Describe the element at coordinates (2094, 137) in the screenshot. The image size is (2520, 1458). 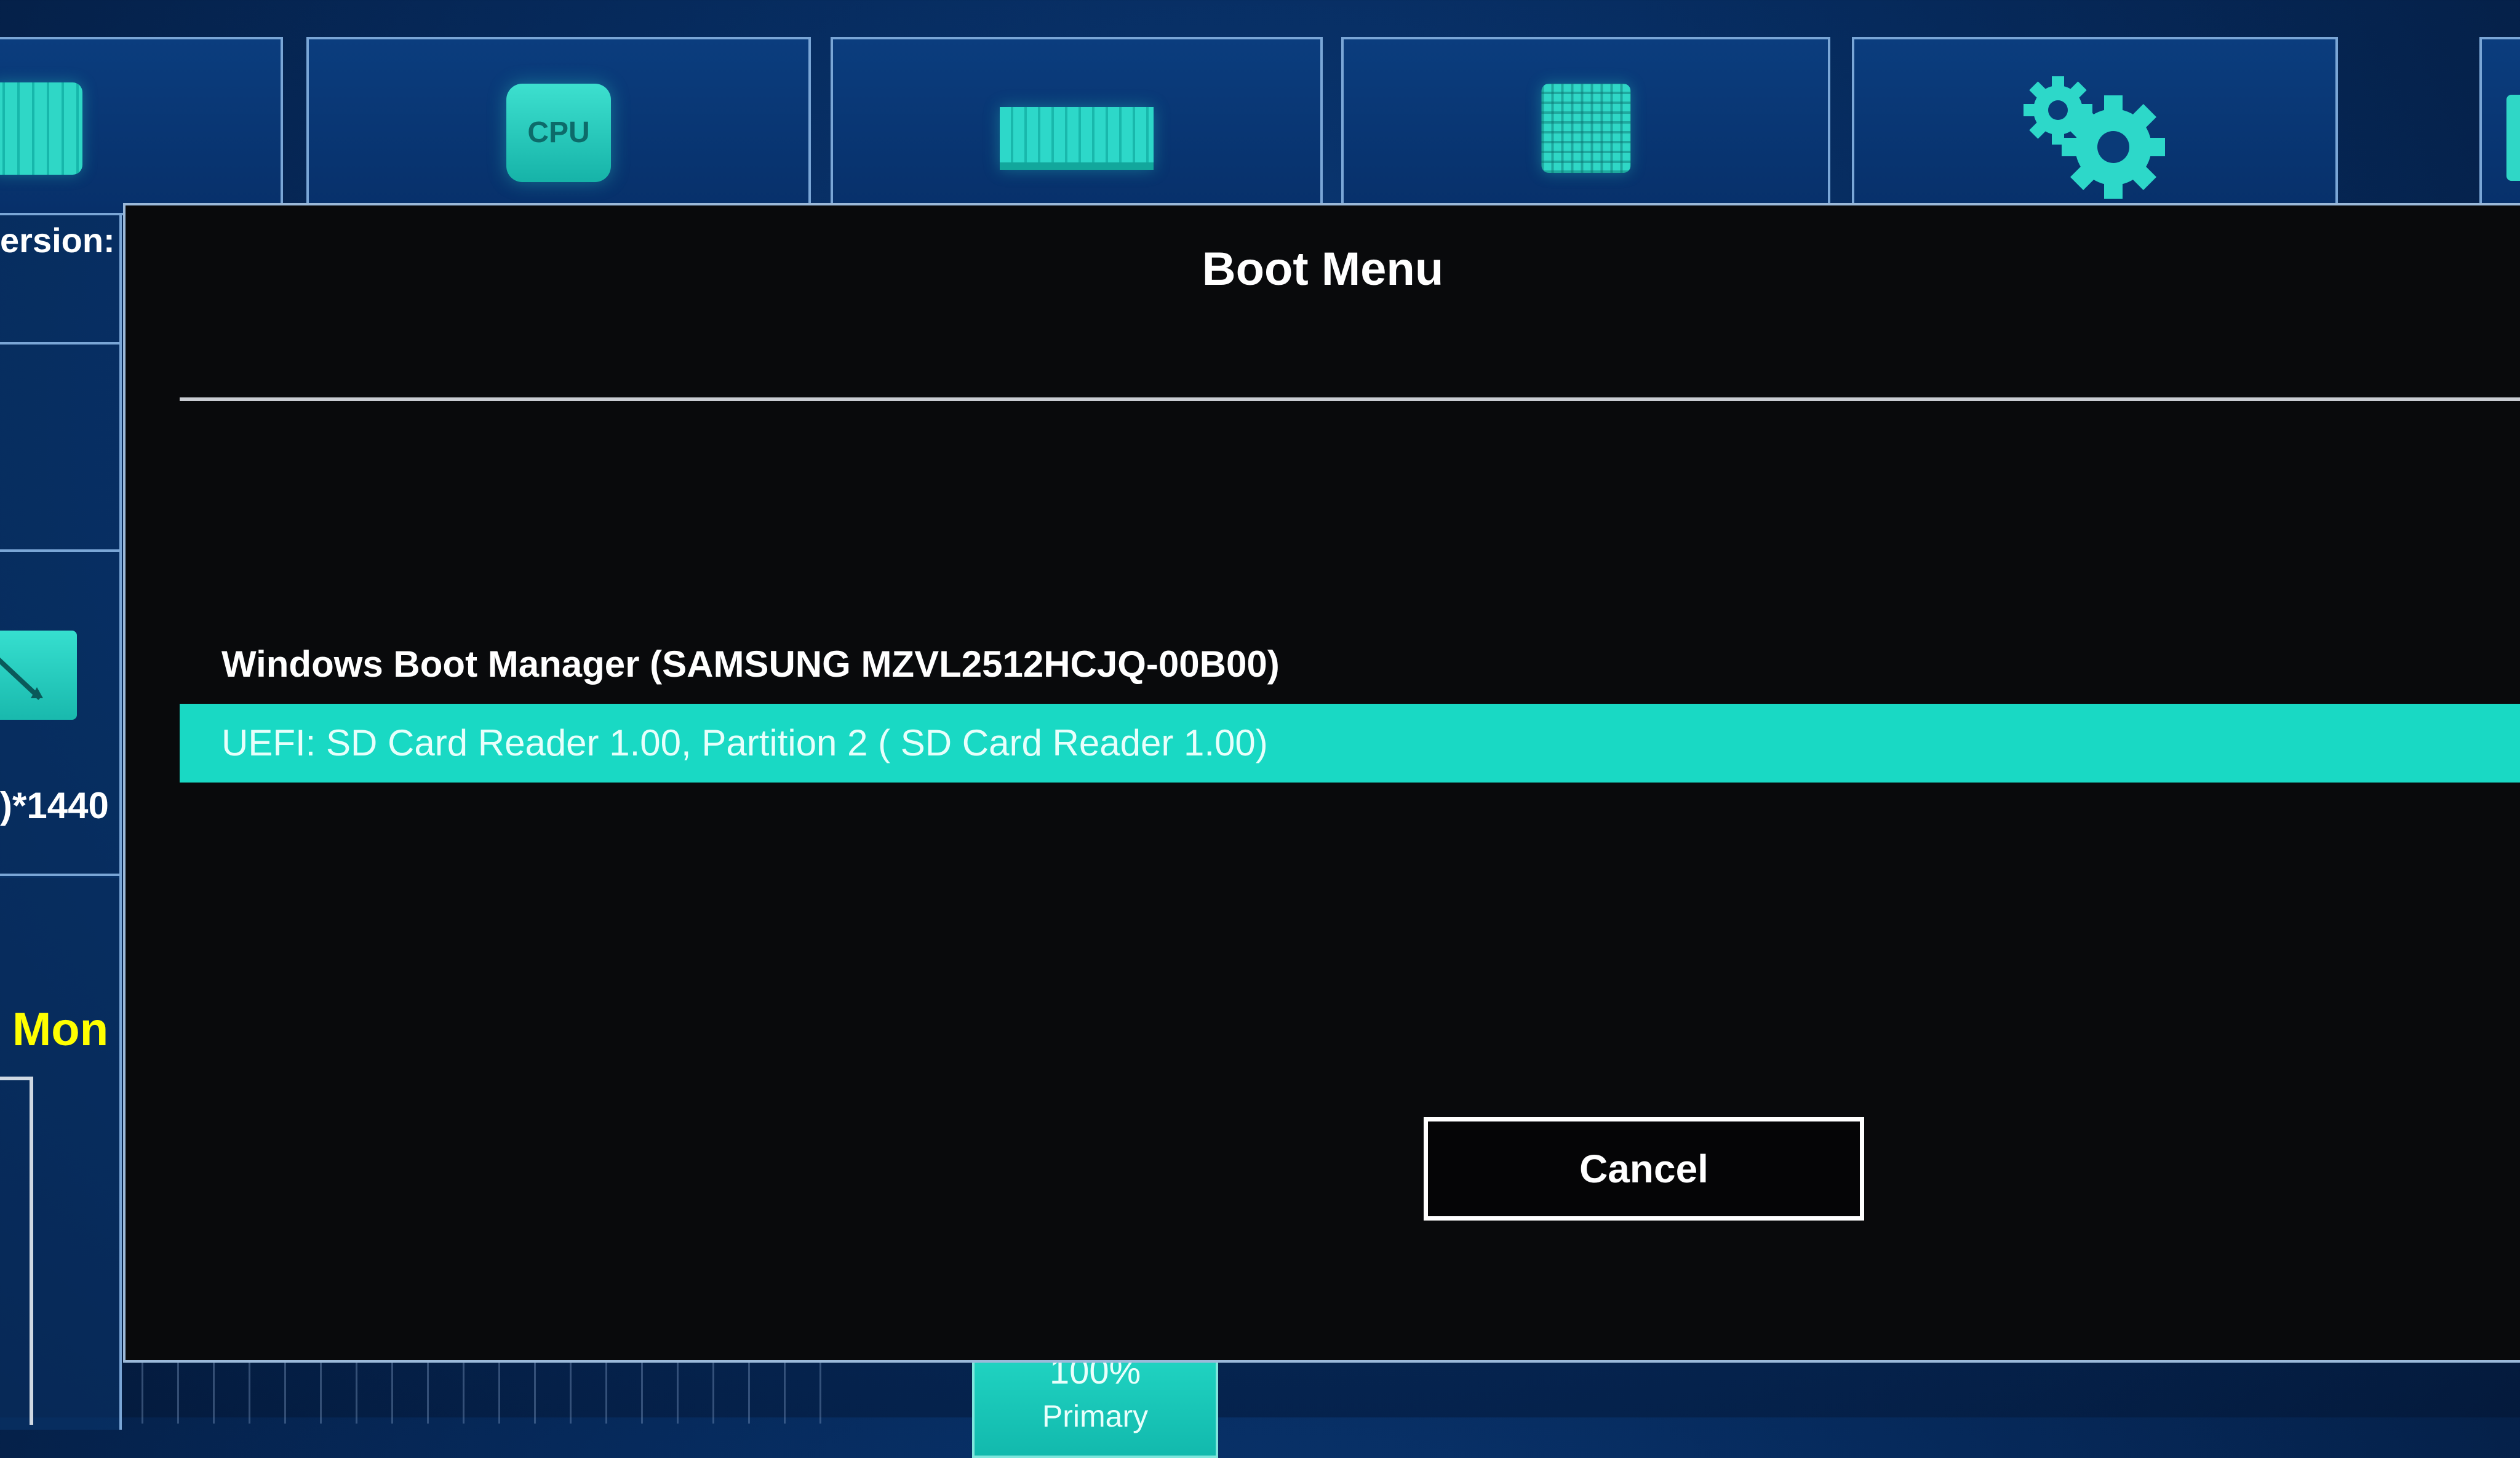
I see `gears-icon` at that location.